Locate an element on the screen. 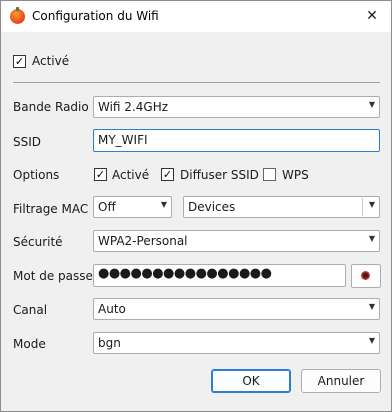 The image size is (392, 412). mac-filter-devices-value: Devices is located at coordinates (212, 207).